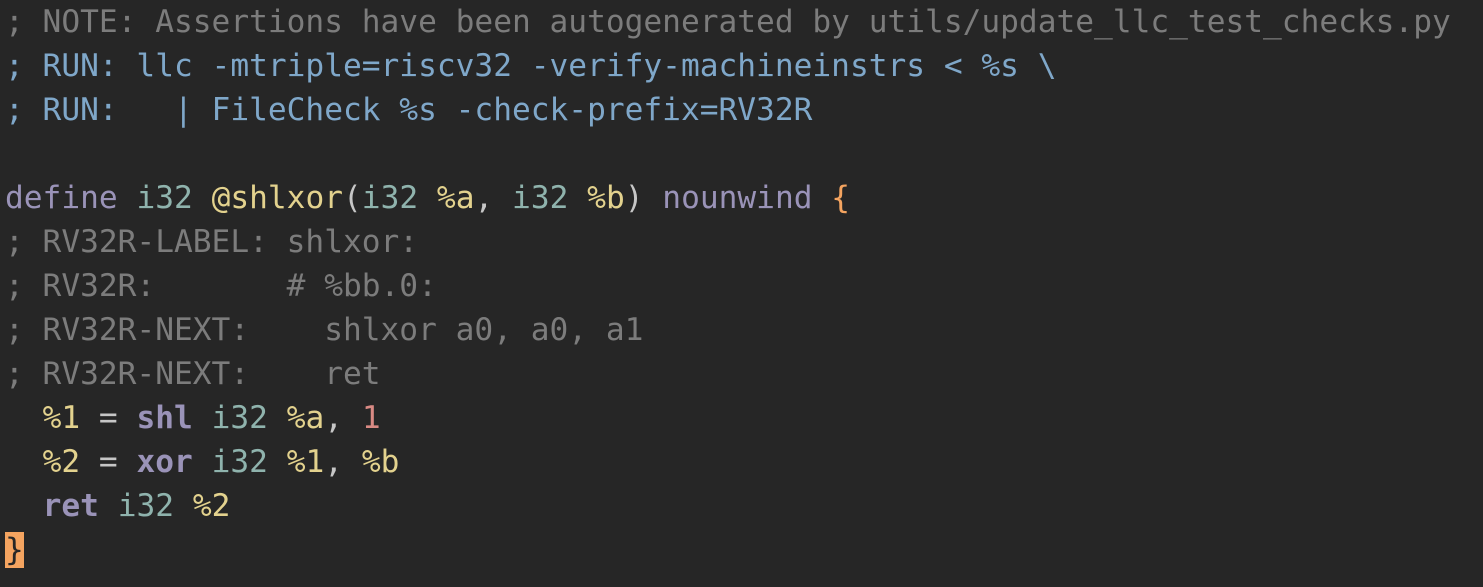 This screenshot has width=1483, height=587. I want to click on code-token: ; RV32R-NEXT: ret, so click(193, 374).